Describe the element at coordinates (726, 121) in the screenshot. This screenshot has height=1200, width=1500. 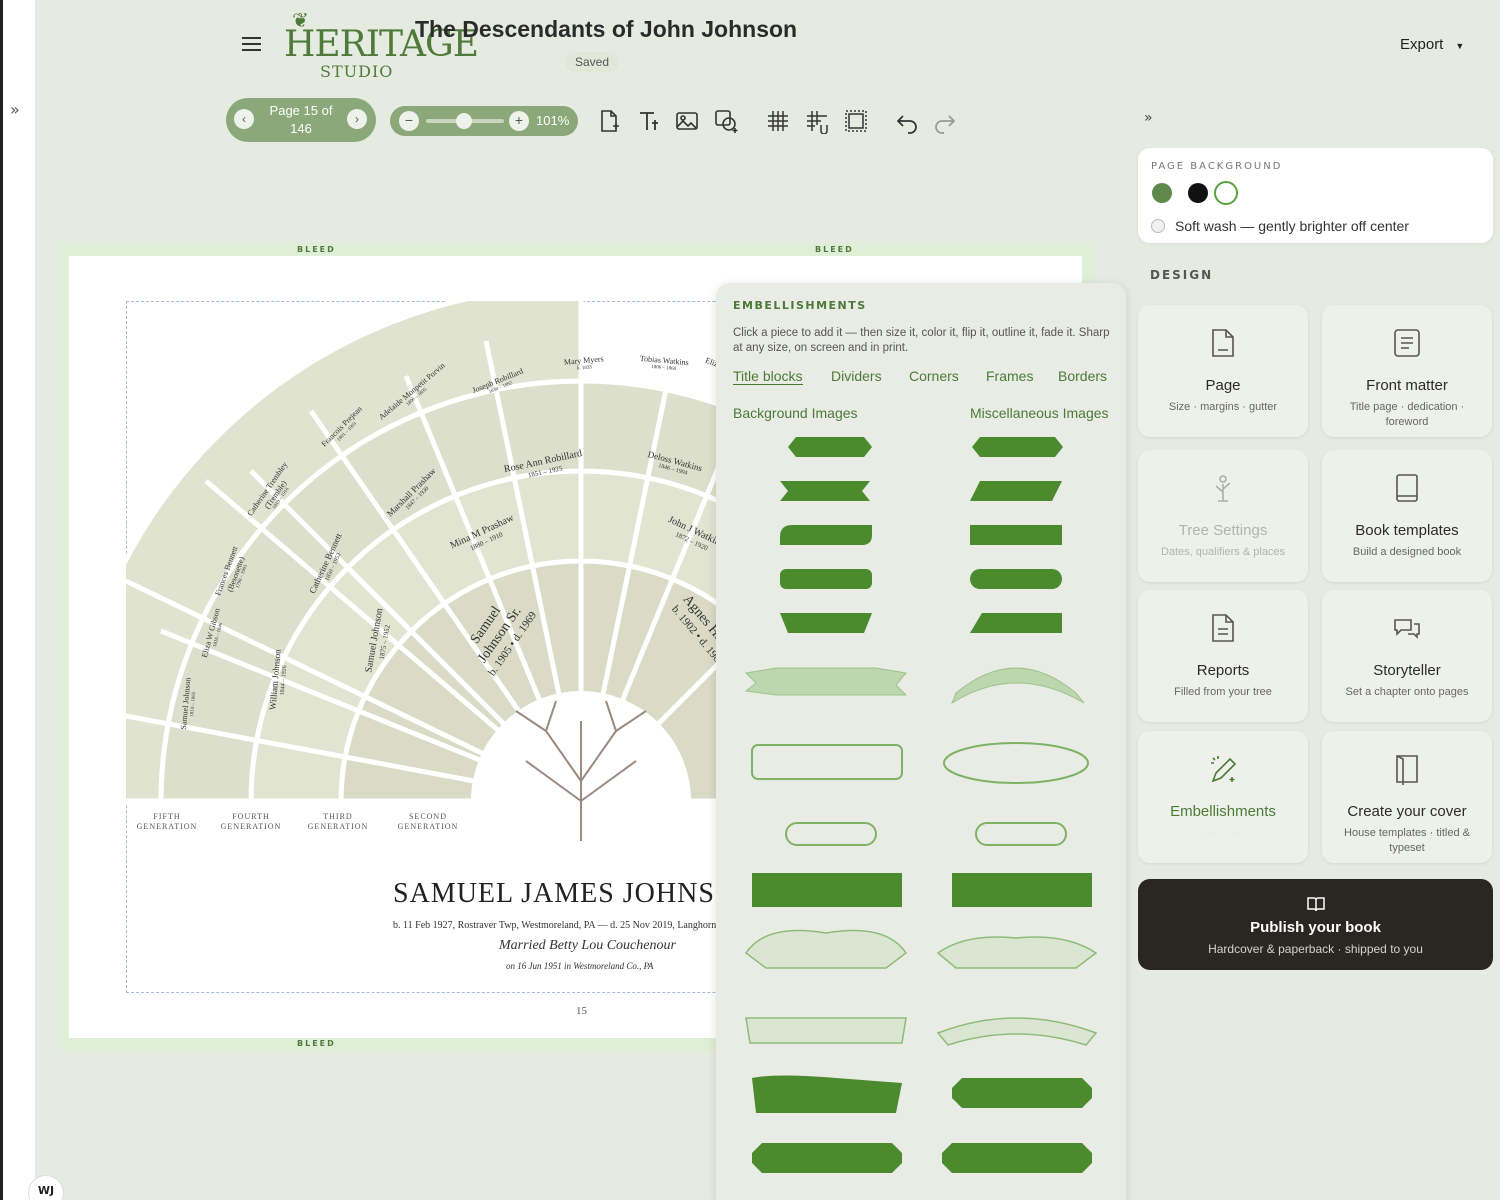
I see `add-shape-icon` at that location.